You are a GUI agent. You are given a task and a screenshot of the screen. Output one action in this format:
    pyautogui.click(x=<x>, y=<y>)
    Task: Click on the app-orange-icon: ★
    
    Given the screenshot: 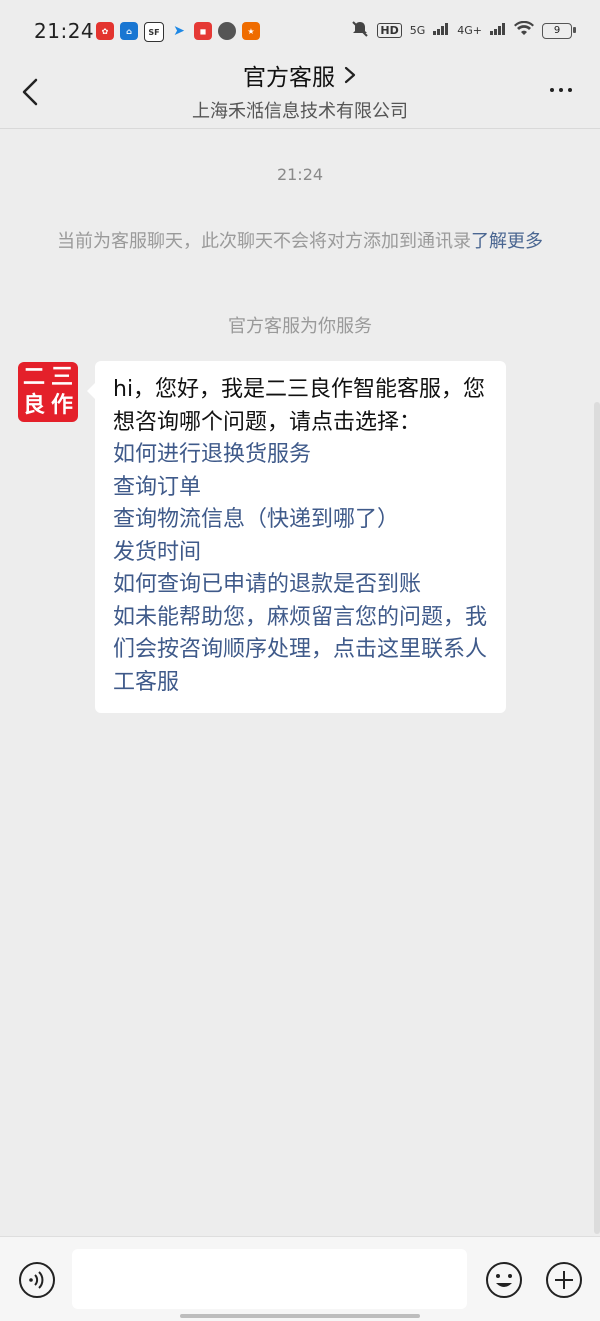 What is the action you would take?
    pyautogui.click(x=251, y=31)
    